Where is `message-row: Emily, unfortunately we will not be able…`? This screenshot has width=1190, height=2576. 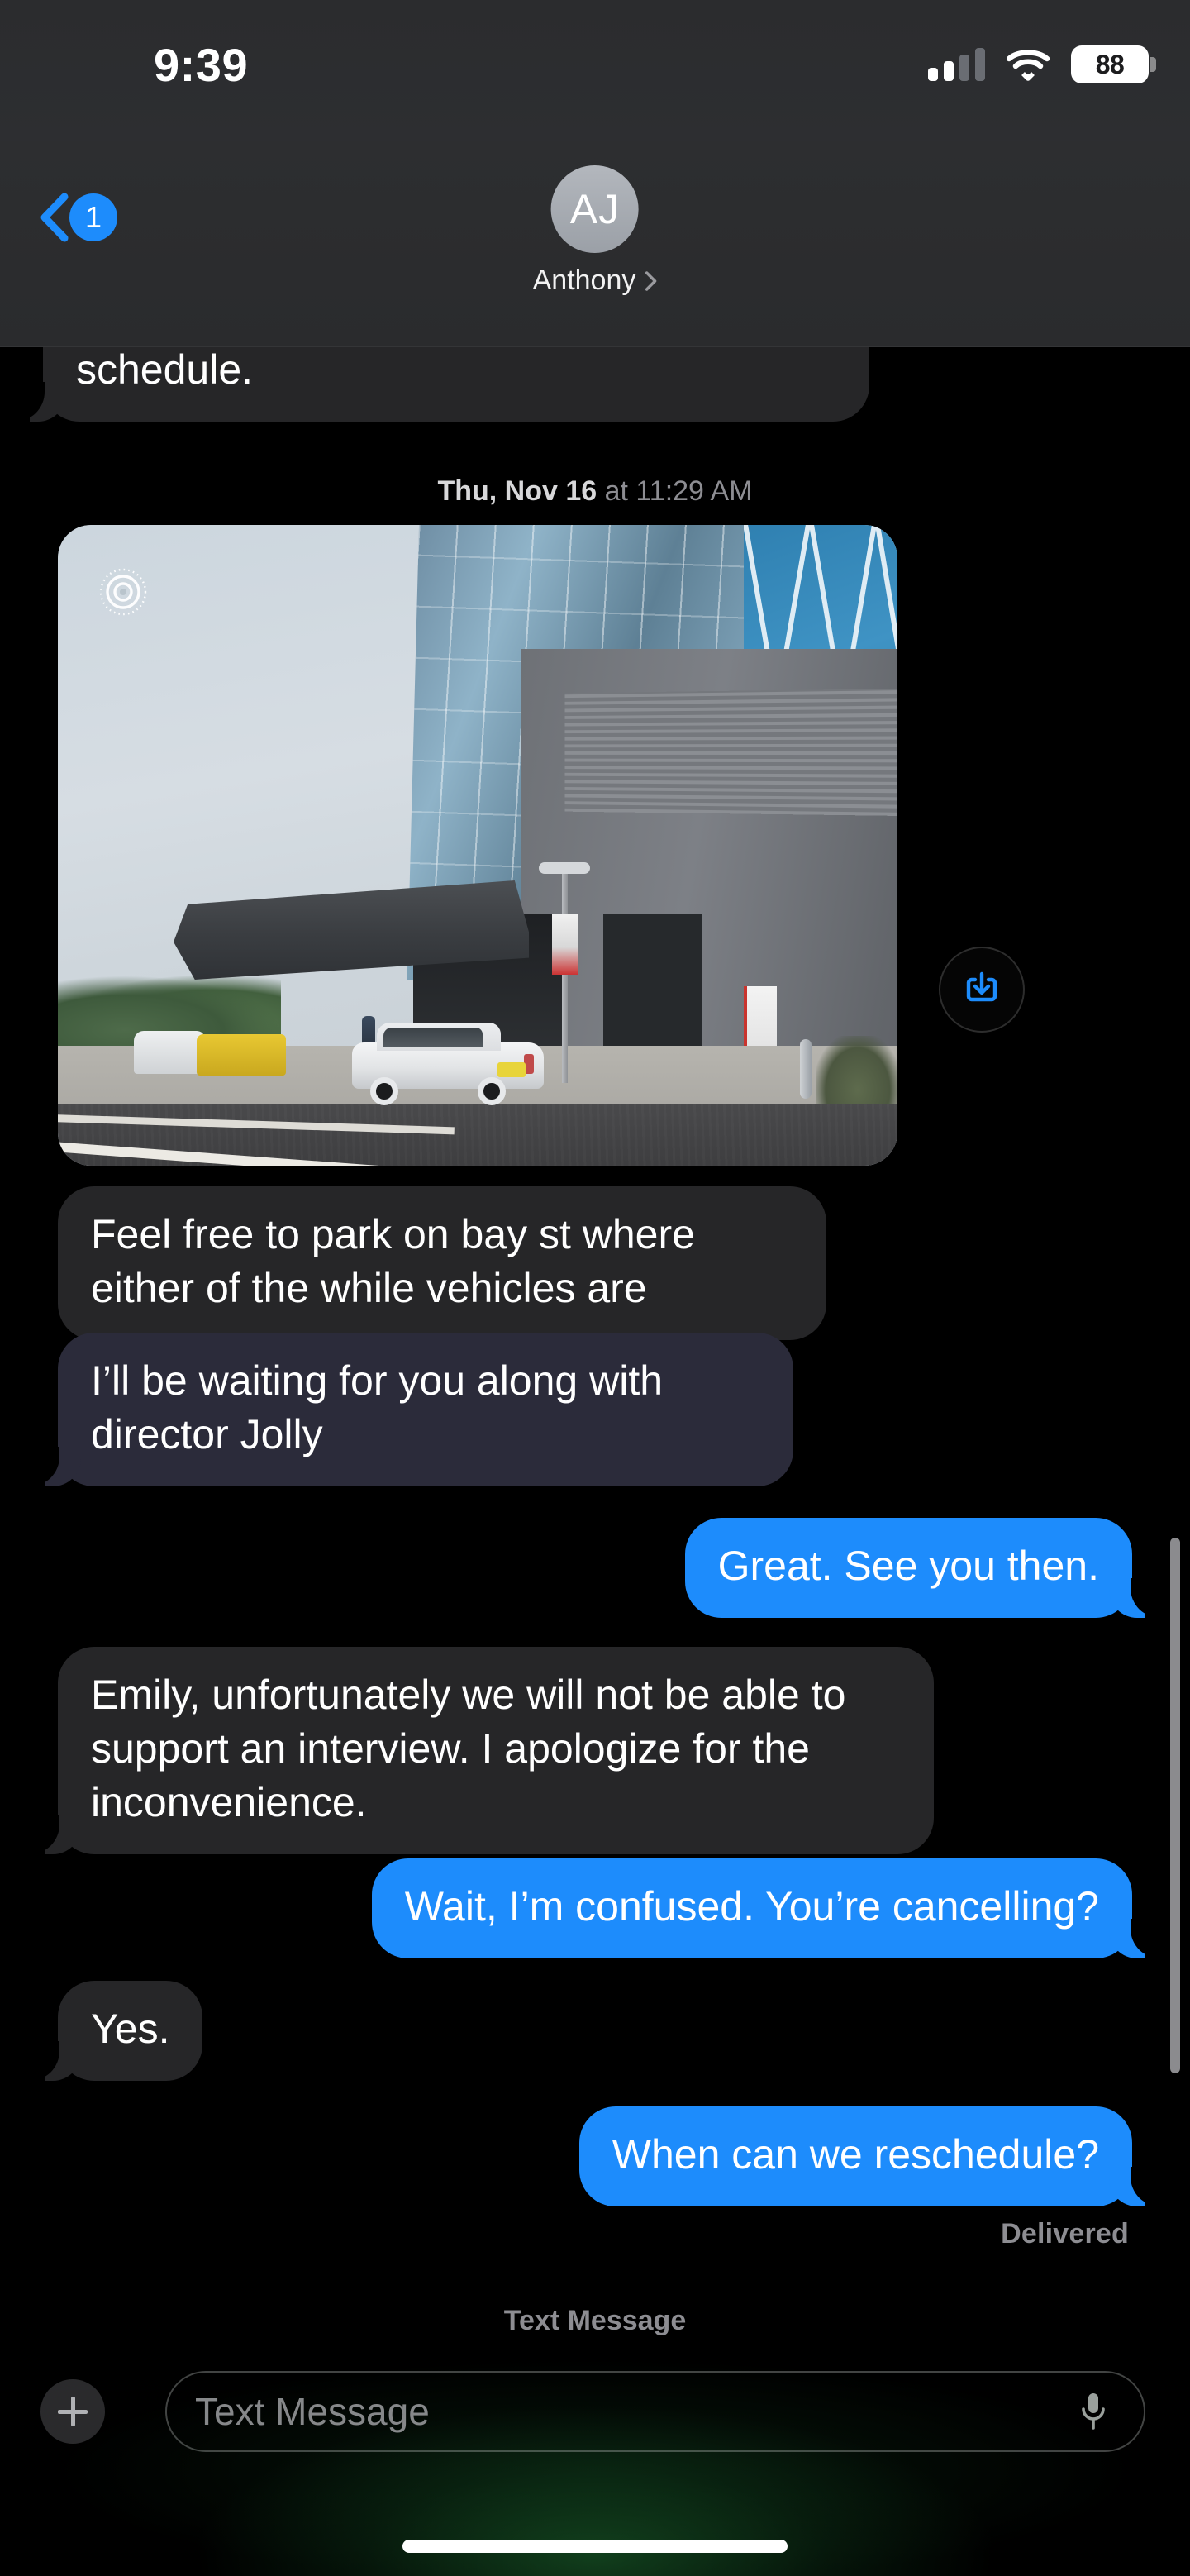 message-row: Emily, unfortunately we will not be able… is located at coordinates (482, 1750).